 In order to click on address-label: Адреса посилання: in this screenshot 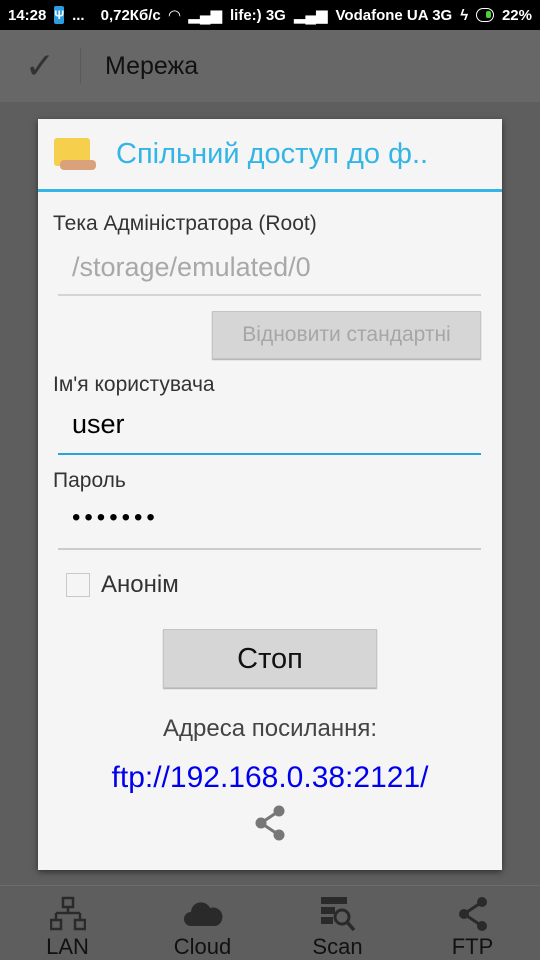, I will do `click(270, 728)`.